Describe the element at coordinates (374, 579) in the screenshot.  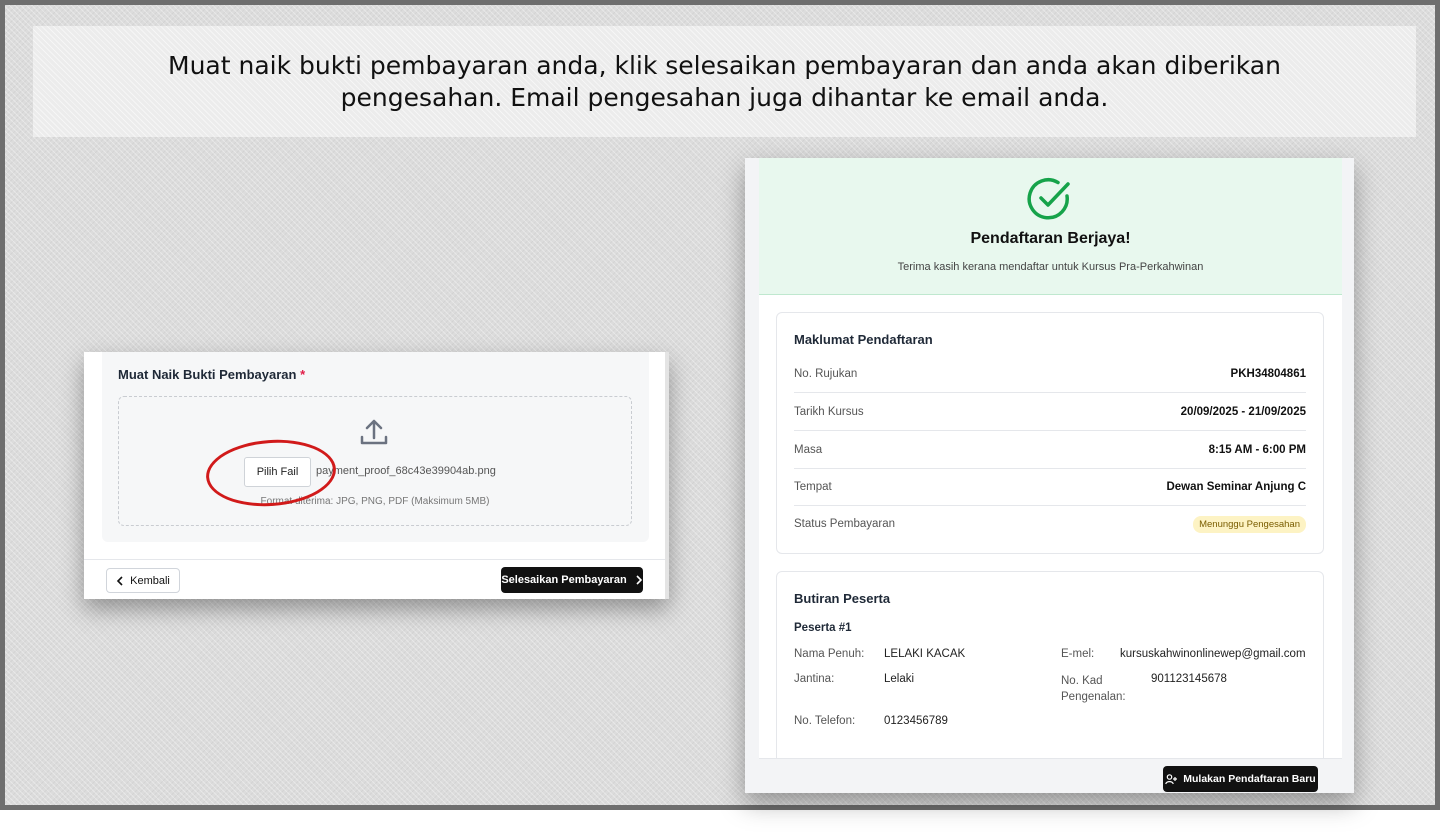
I see `upload-card-footer: Kembali Selesaikan Pembayaran` at that location.